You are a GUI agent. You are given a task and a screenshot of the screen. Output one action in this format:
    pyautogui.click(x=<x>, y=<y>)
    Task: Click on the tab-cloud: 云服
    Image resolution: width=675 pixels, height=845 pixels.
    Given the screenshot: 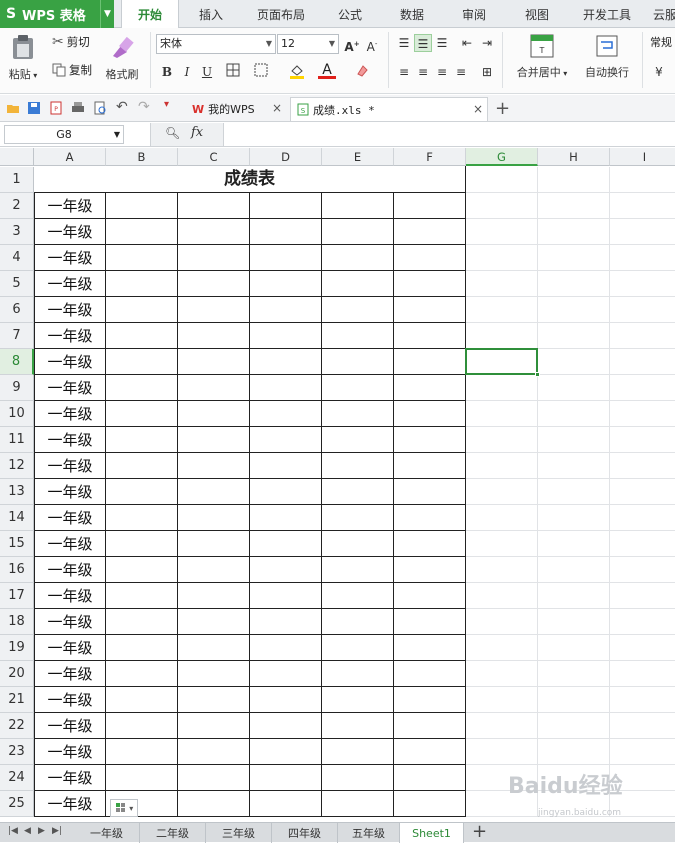 What is the action you would take?
    pyautogui.click(x=662, y=14)
    